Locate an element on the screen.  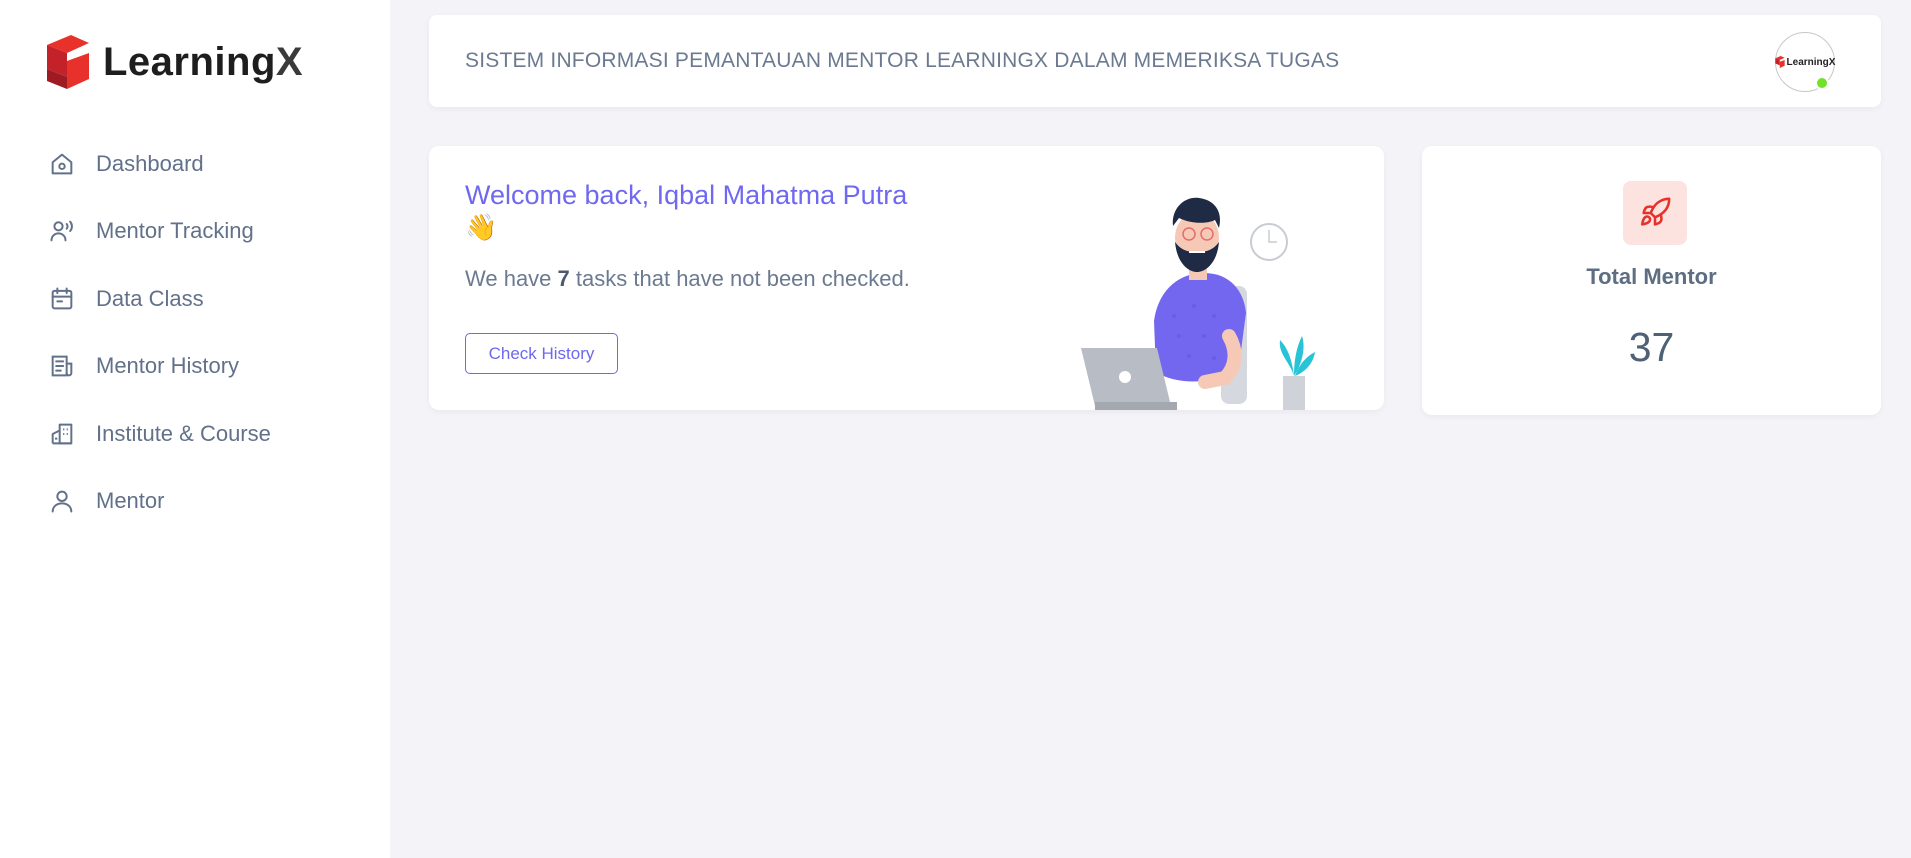
sidebar-item-institute-course: Institute & Course is located at coordinates (213, 434).